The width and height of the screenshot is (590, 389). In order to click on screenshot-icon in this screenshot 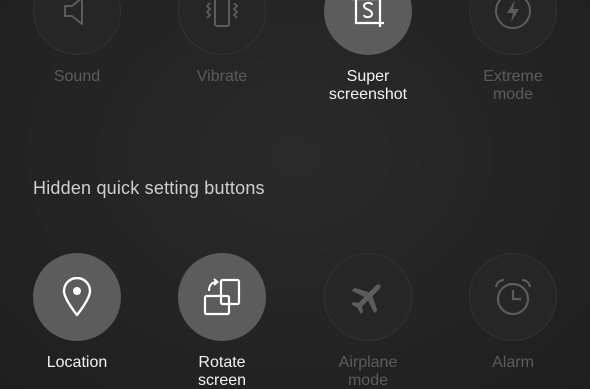, I will do `click(368, 15)`.